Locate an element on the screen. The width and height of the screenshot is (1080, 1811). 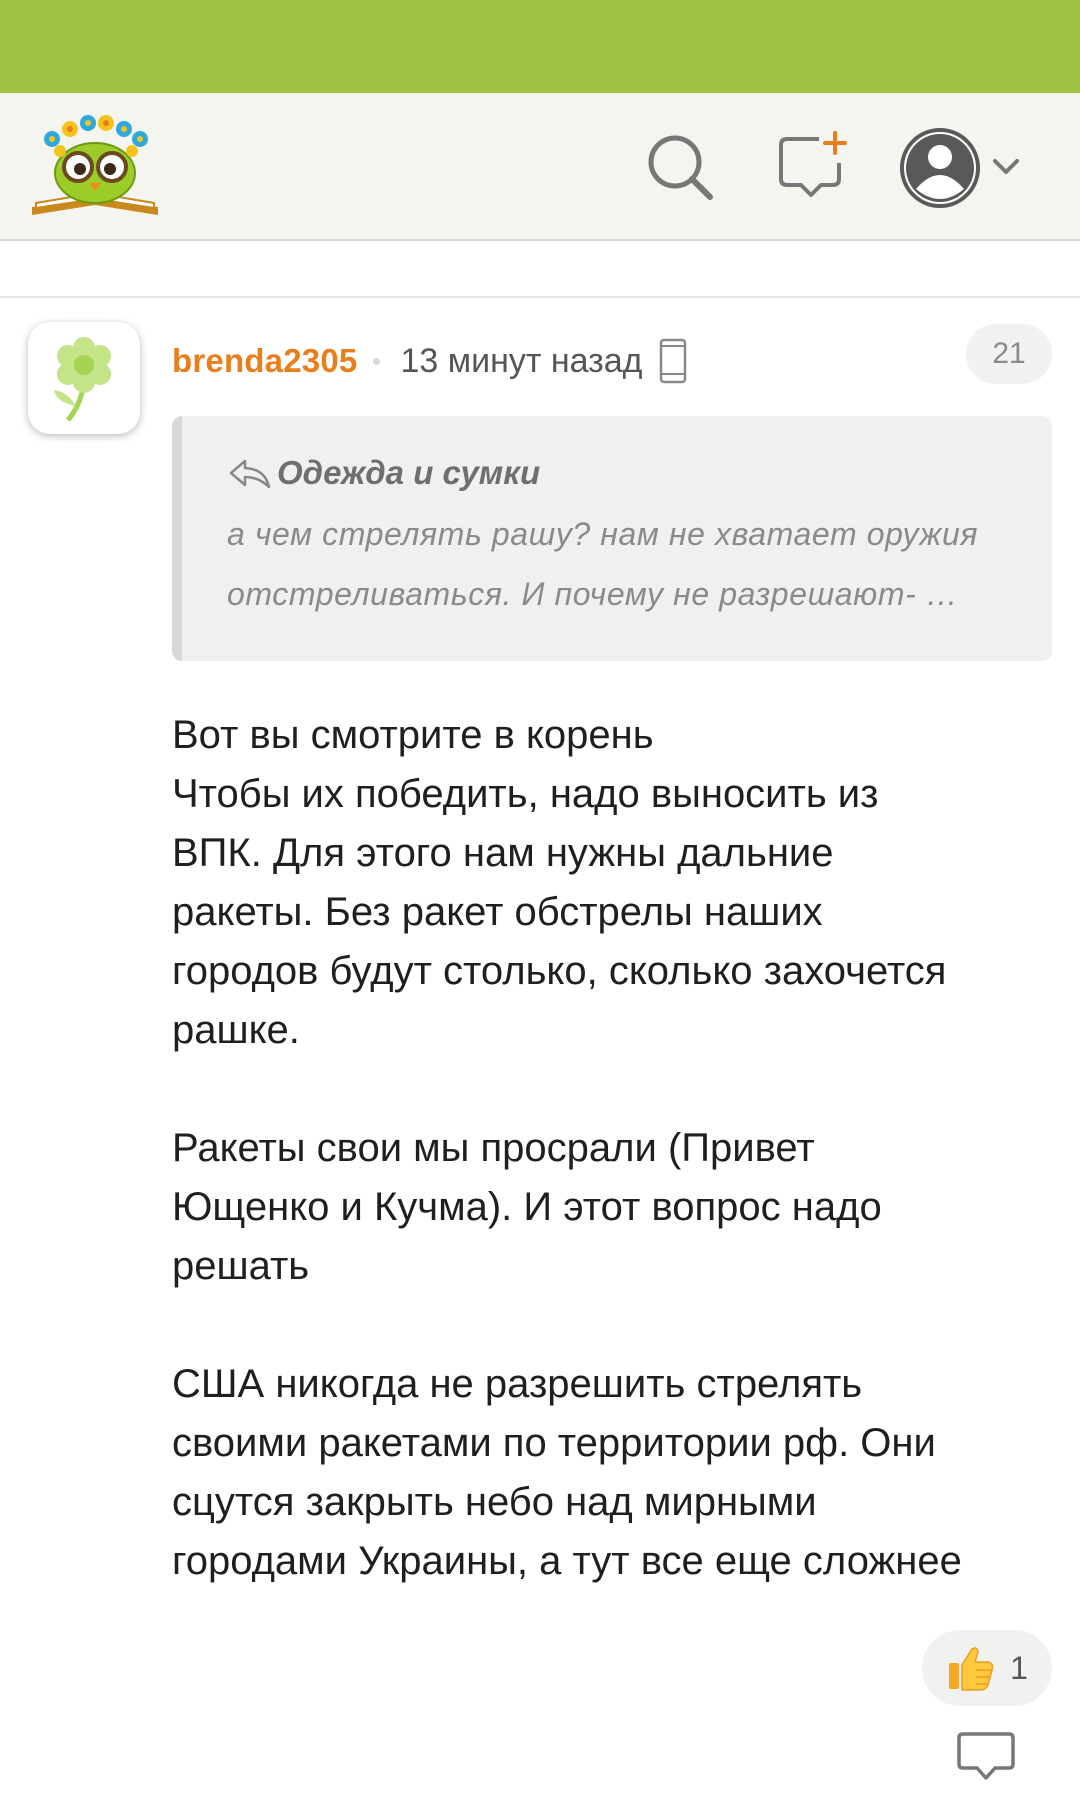
body-line: США никогда не разрешить стрелять is located at coordinates (517, 1384).